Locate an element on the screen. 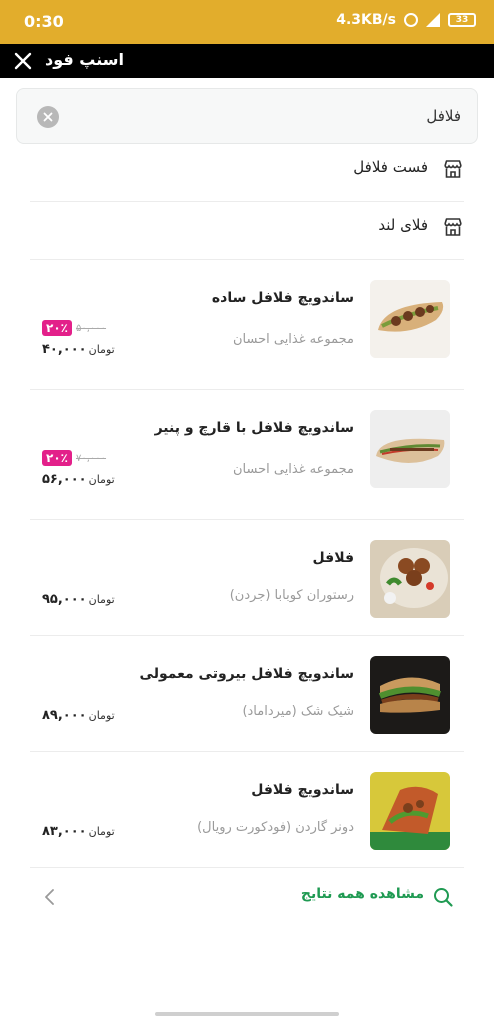 The width and height of the screenshot is (494, 1024). discount-line: ۲۰٪ ۷۰,۰۰۰ is located at coordinates (78, 458).